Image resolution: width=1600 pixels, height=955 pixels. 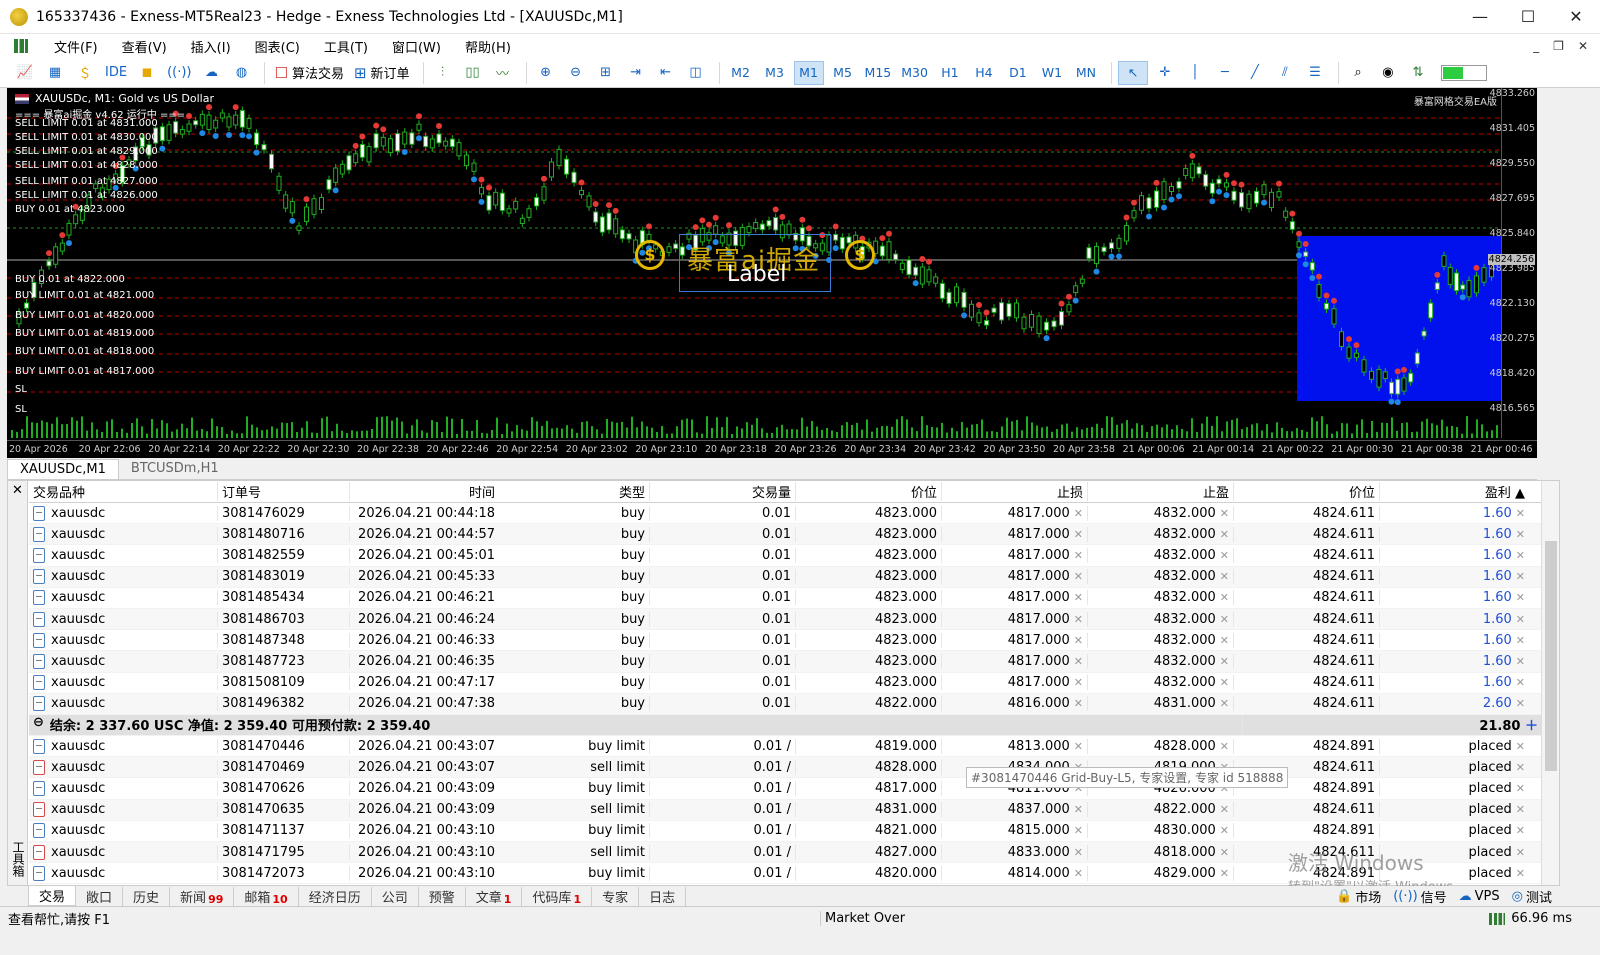 I want to click on menu-charts: 图表(C), so click(x=277, y=46).